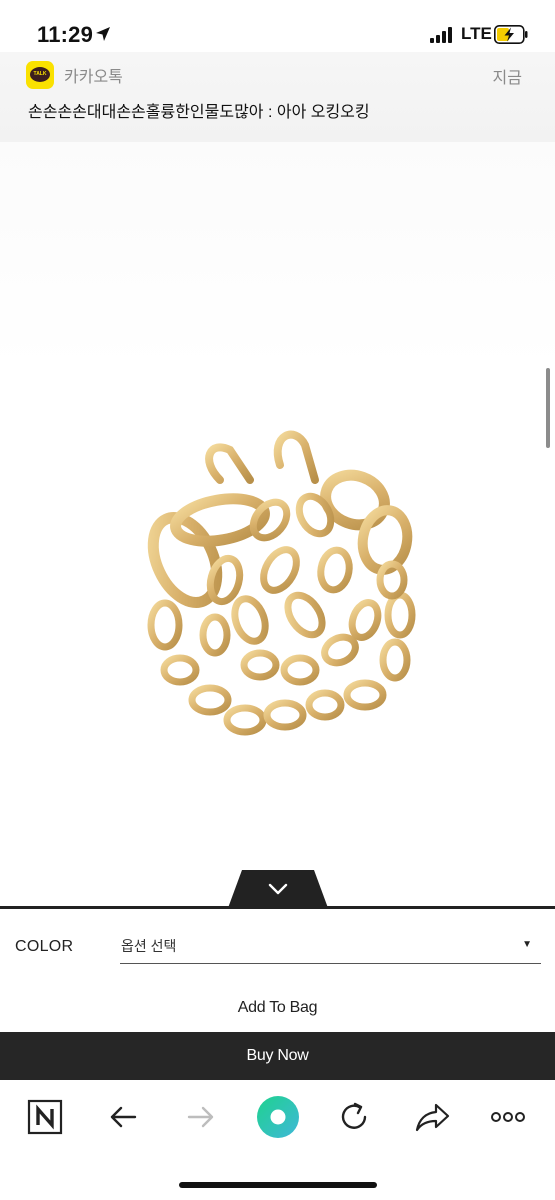  Describe the element at coordinates (149, 946) in the screenshot. I see `option-select-value: 옵션 선택` at that location.